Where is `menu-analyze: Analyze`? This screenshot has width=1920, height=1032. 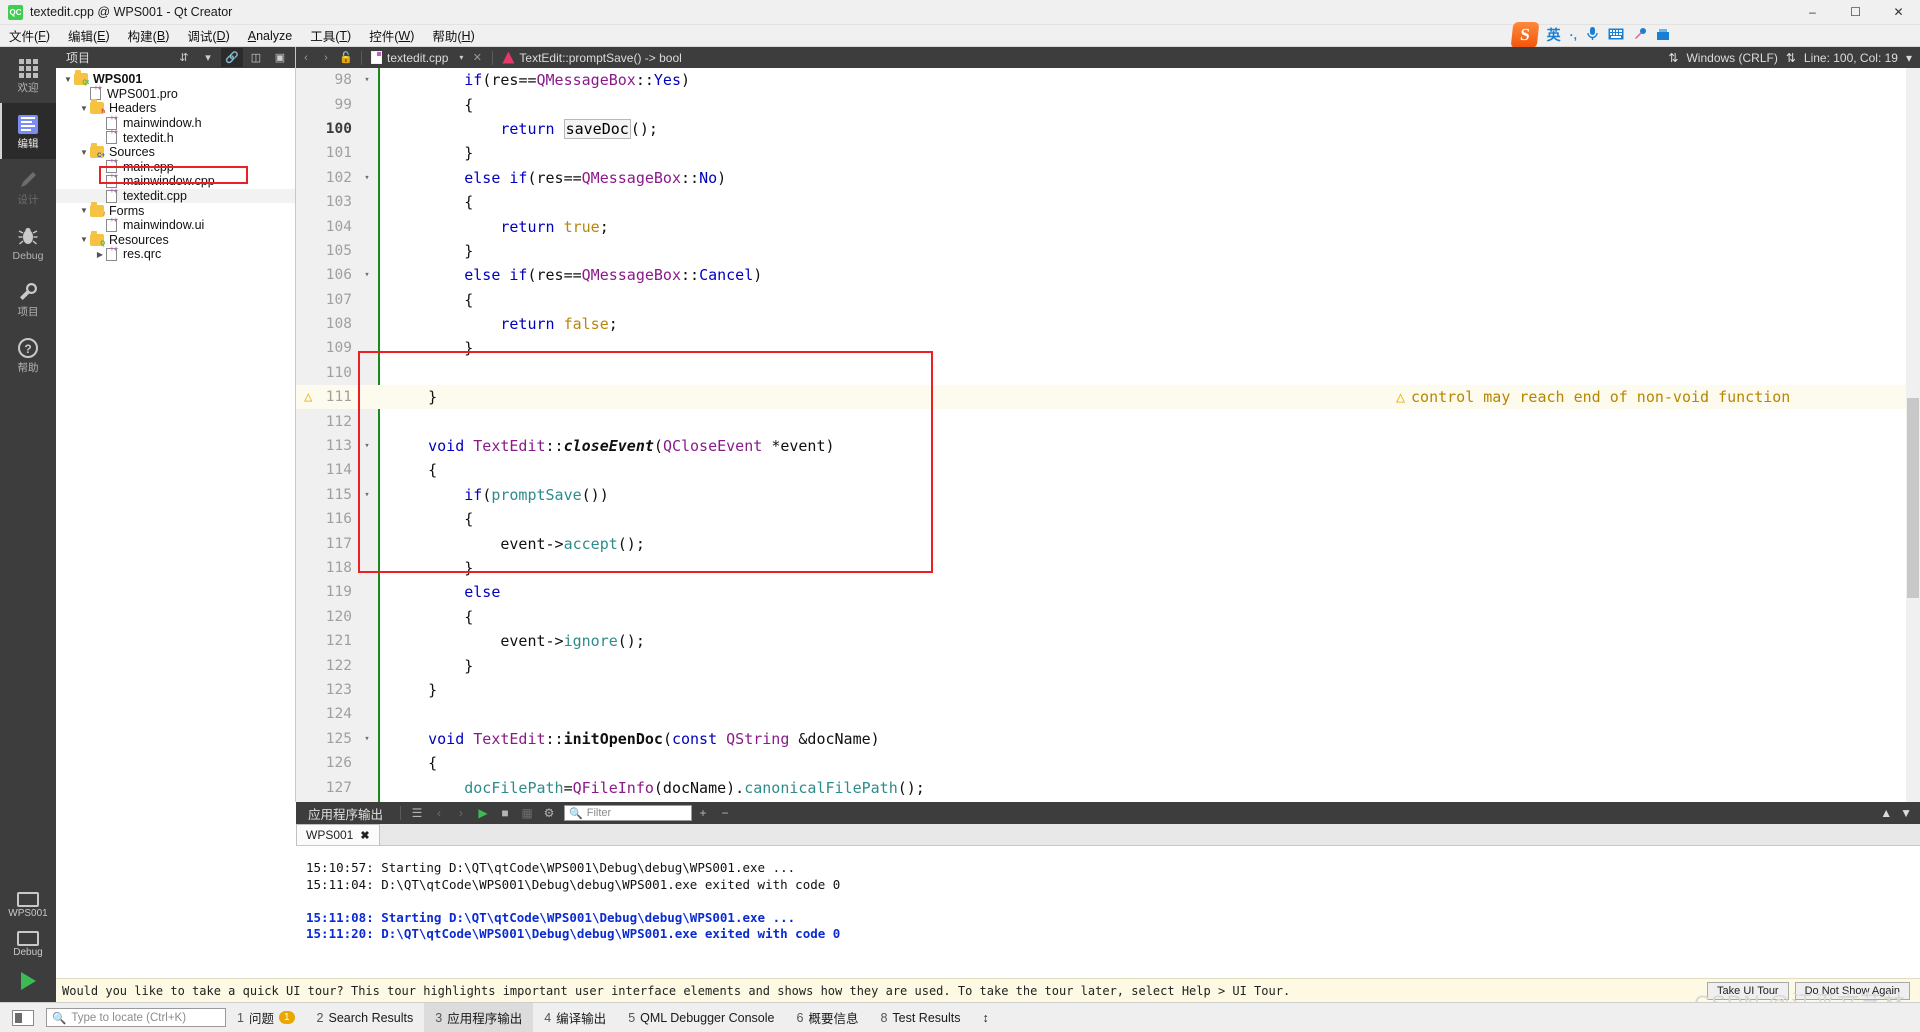
menu-analyze: Analyze is located at coordinates (270, 36).